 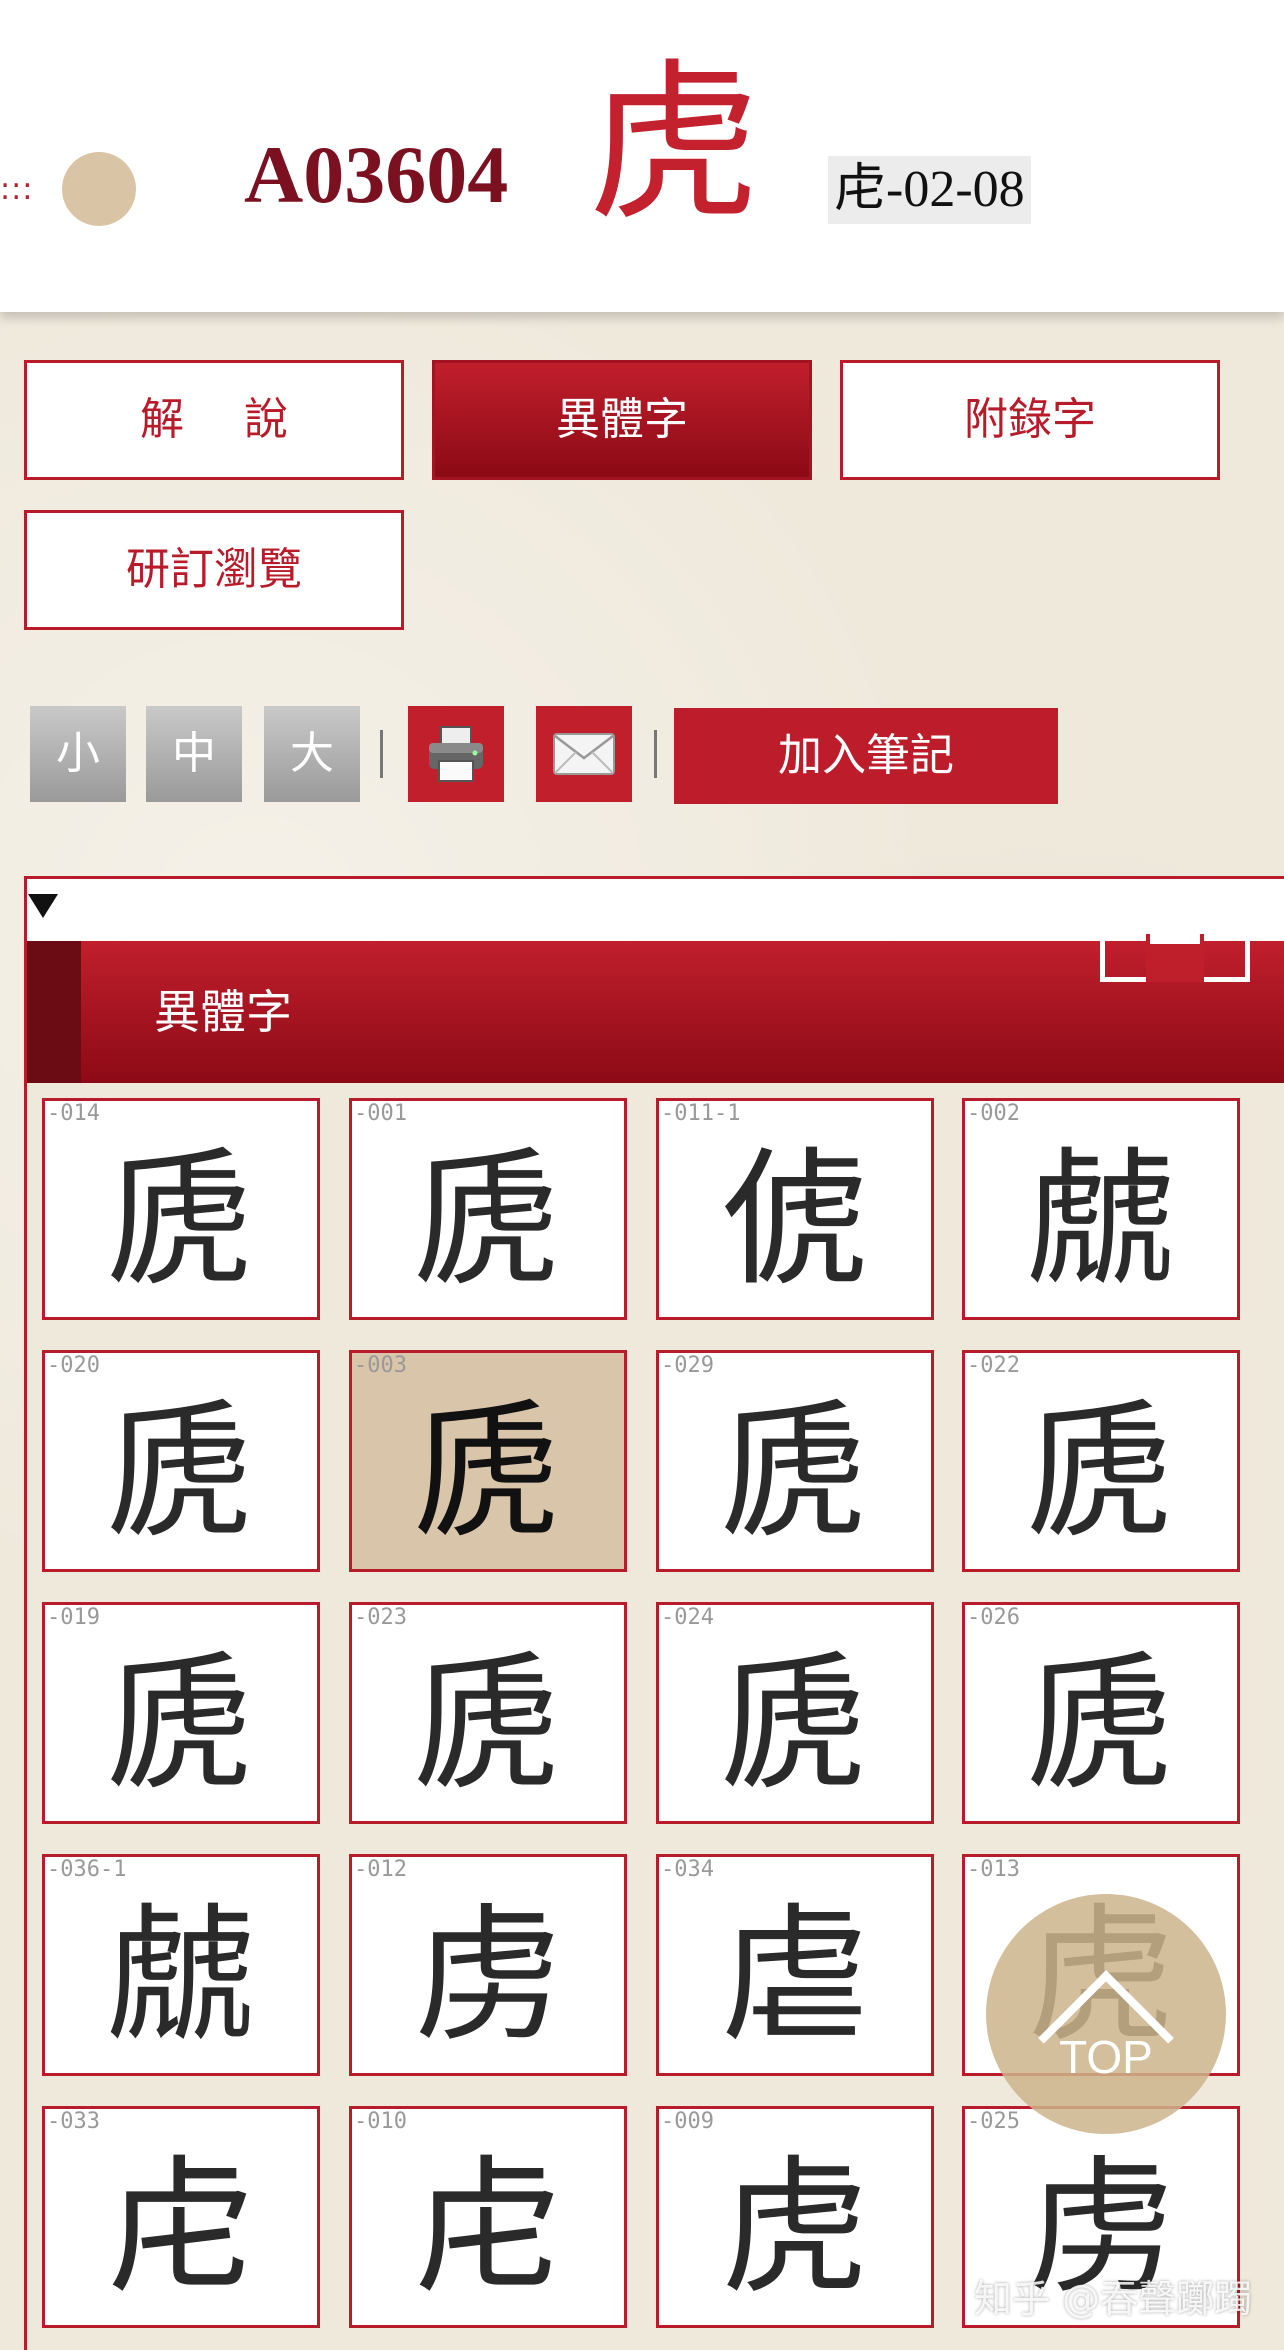 What do you see at coordinates (993, 1113) in the screenshot?
I see `variant-id: -002` at bounding box center [993, 1113].